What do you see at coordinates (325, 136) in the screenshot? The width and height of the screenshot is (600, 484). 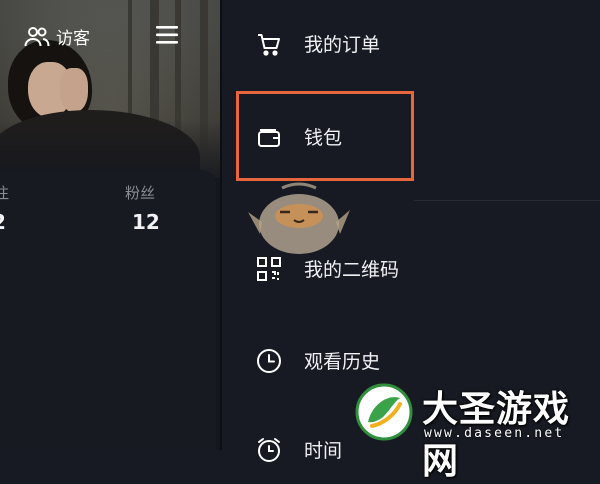 I see `highlight-box` at bounding box center [325, 136].